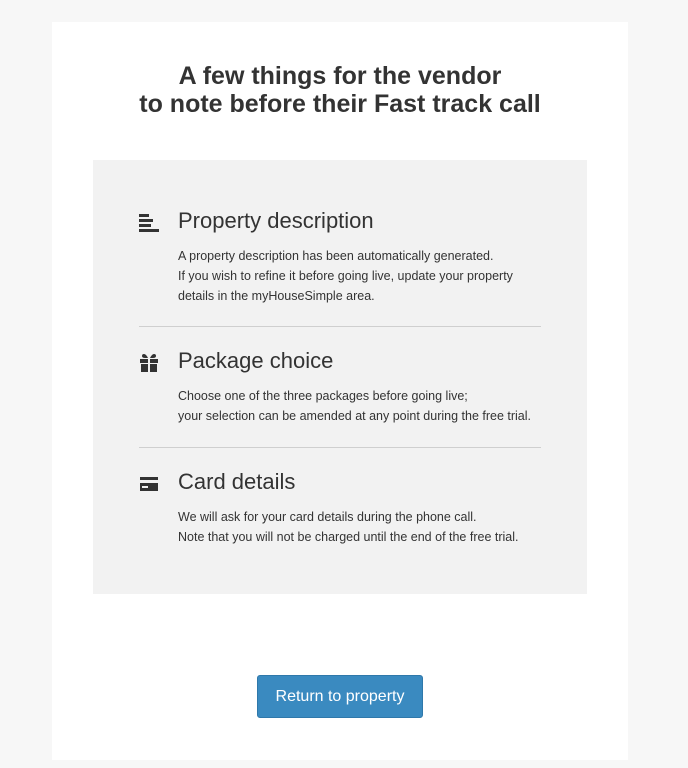 The width and height of the screenshot is (688, 768). I want to click on property-description-line-3: details in the myHouseSimple area., so click(276, 296).